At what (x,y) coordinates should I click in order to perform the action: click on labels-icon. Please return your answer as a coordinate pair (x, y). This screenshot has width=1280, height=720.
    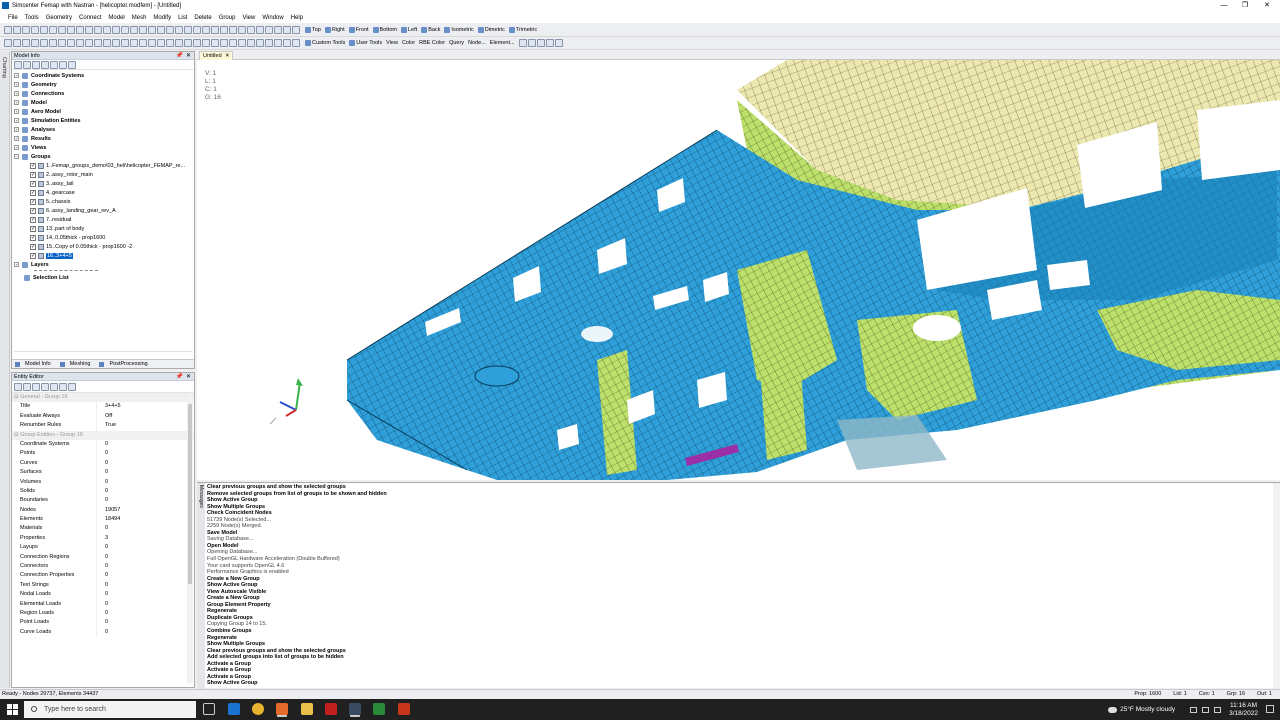
    Looking at the image, I should click on (215, 43).